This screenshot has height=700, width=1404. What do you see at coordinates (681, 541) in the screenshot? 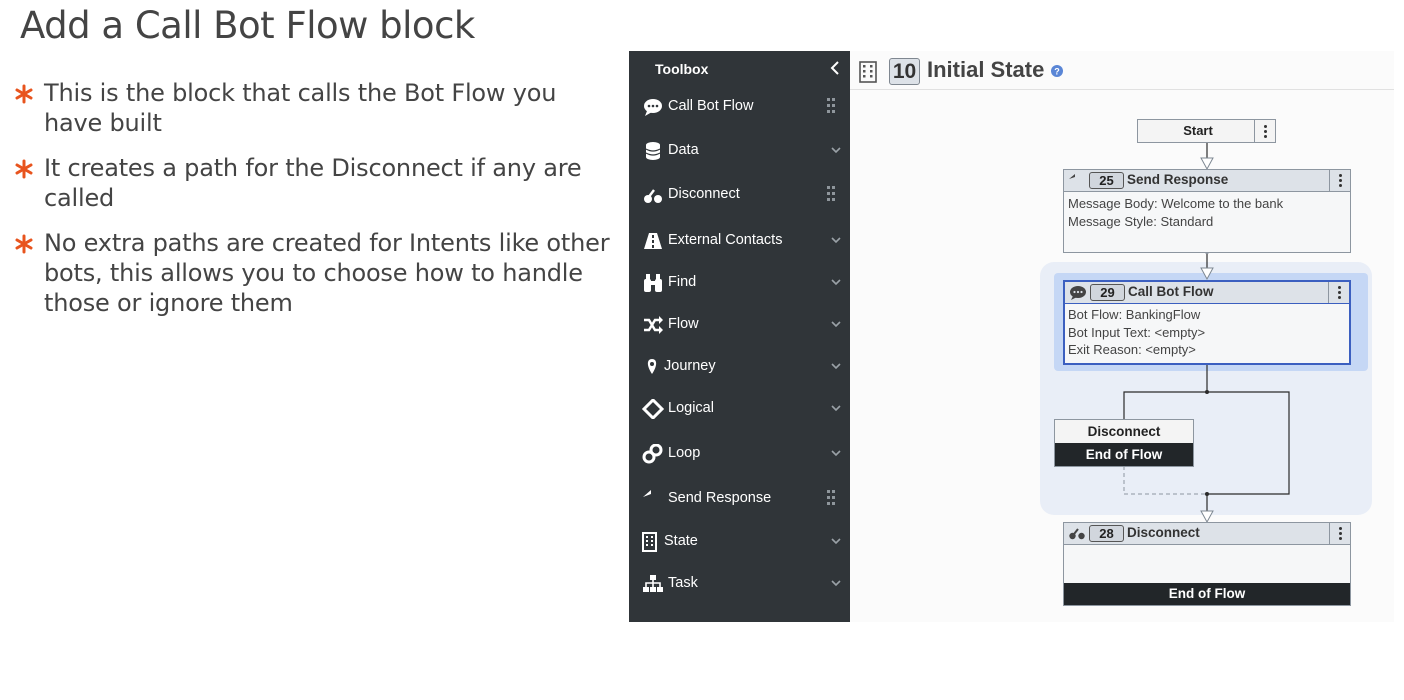
I see `toolbox-item-label: State` at bounding box center [681, 541].